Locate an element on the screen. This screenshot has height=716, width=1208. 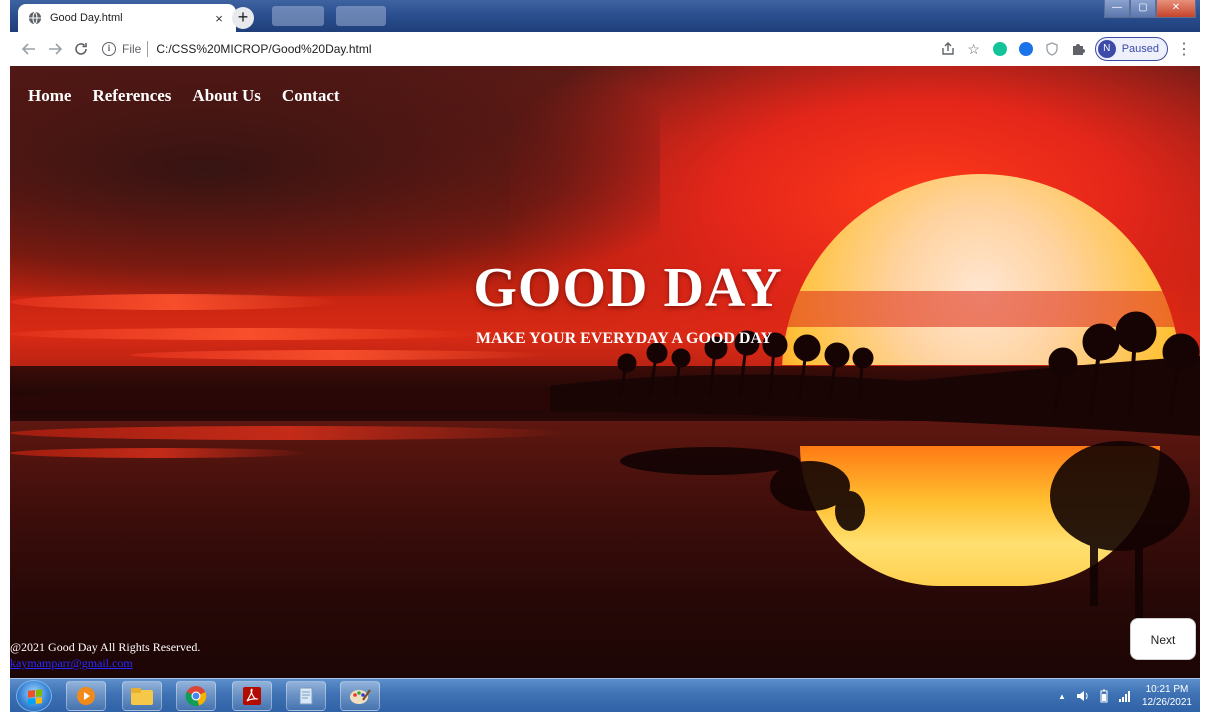
taskbar-clock: 10:21 PM 12/26/2021 is located at coordinates (1167, 696).